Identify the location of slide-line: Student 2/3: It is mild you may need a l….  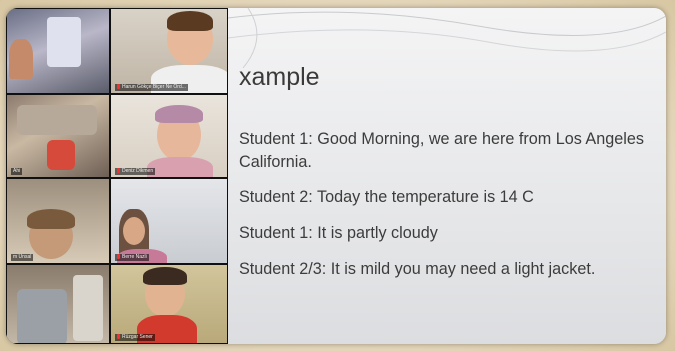
(417, 269).